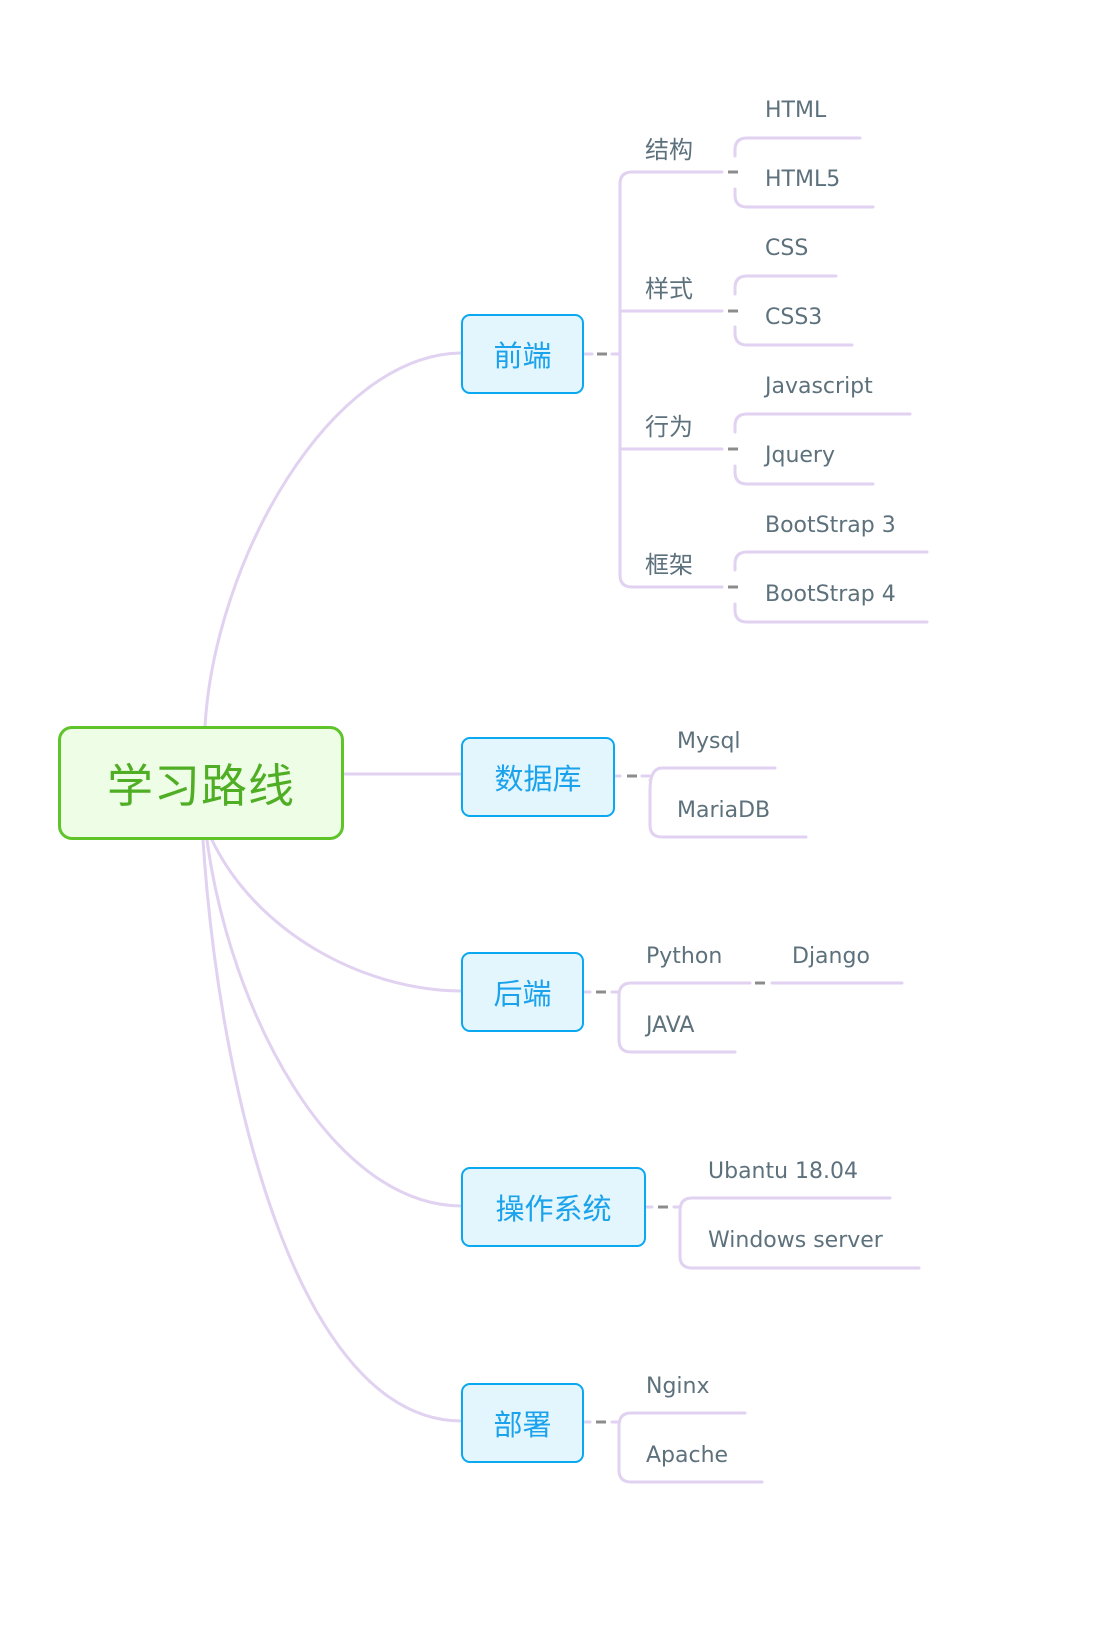 The image size is (1118, 1632). Describe the element at coordinates (663, 1207) in the screenshot. I see `os-collapse-toggle` at that location.